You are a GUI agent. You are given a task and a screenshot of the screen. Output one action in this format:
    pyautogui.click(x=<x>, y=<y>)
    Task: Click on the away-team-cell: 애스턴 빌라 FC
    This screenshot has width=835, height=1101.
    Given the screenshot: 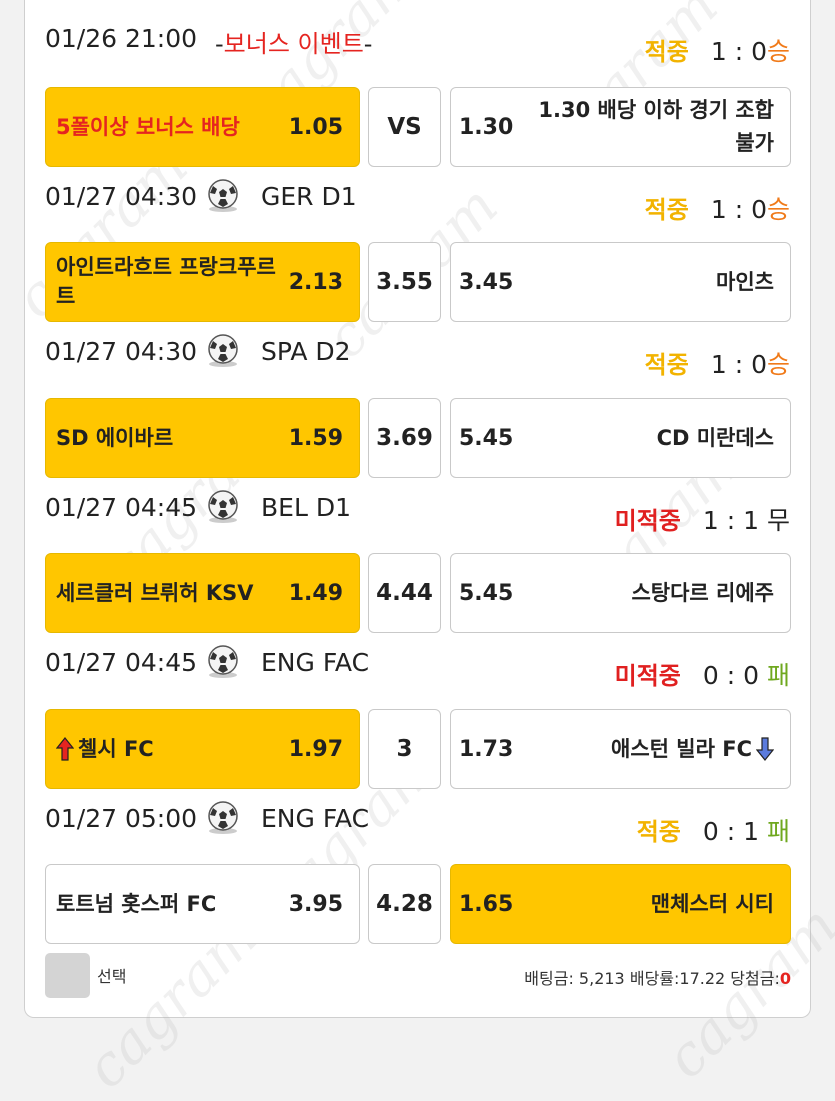 What is the action you would take?
    pyautogui.click(x=649, y=749)
    